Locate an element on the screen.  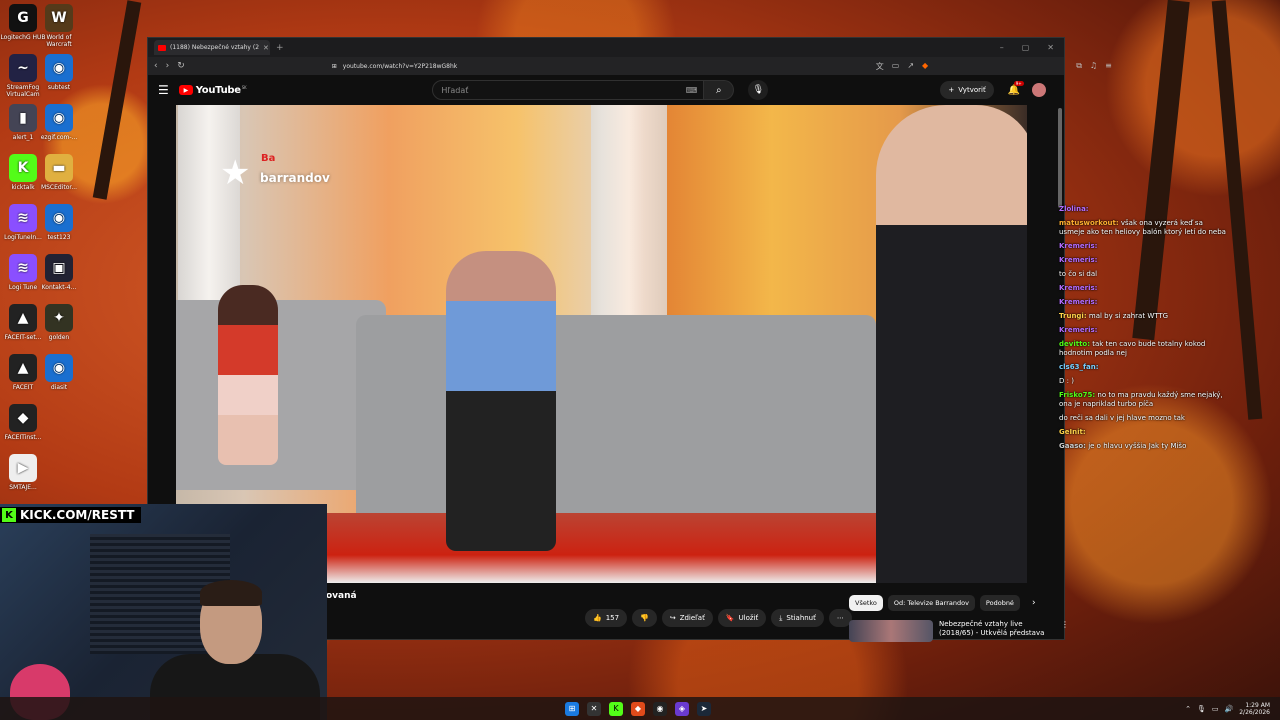
chat-message: Kremeris: is located at coordinates (1144, 330).